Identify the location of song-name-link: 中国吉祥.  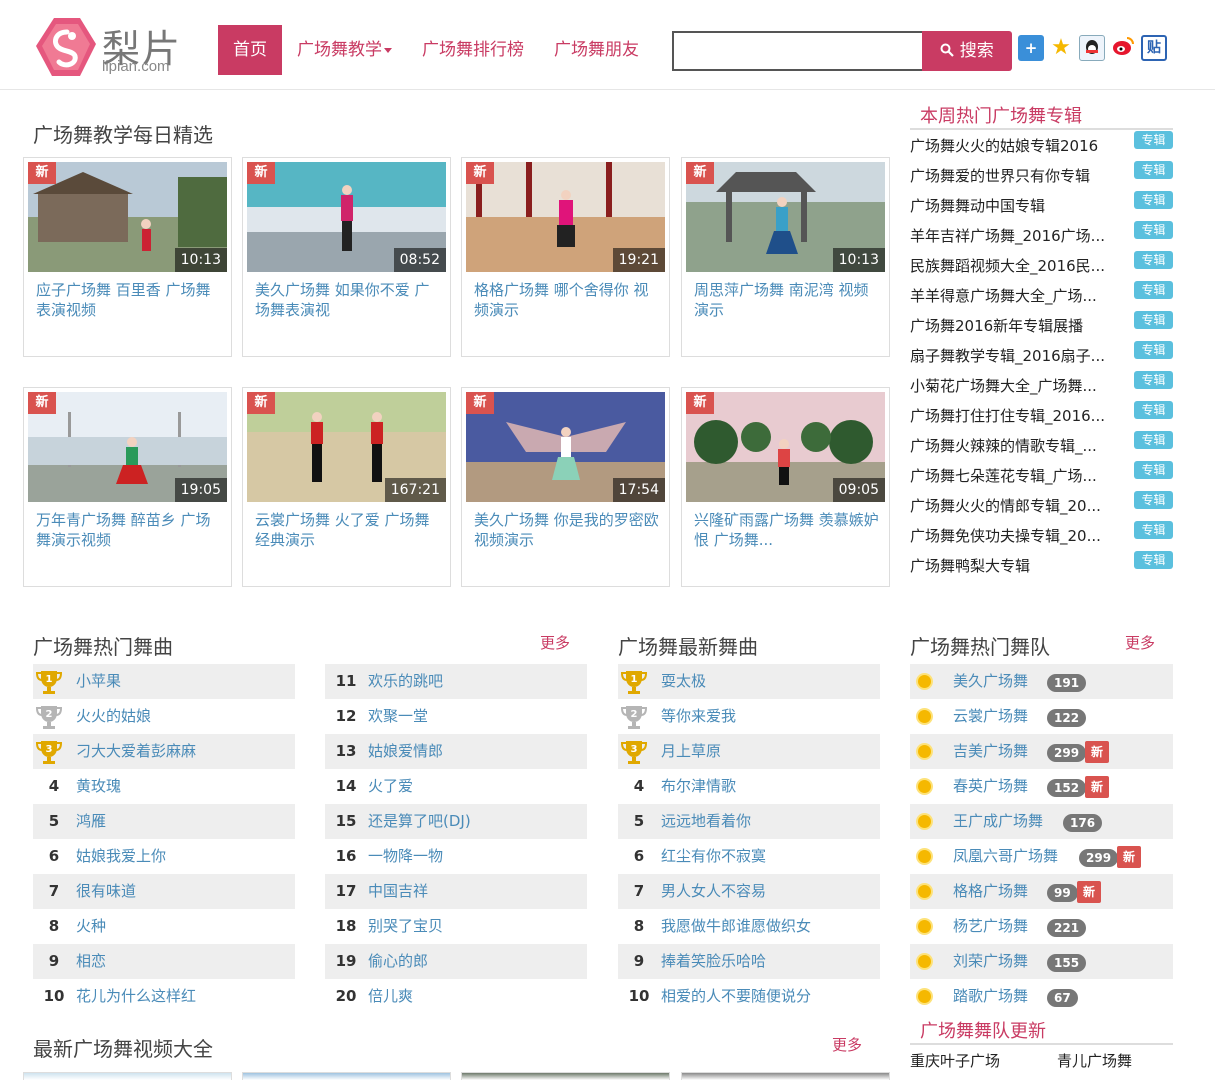
(398, 891).